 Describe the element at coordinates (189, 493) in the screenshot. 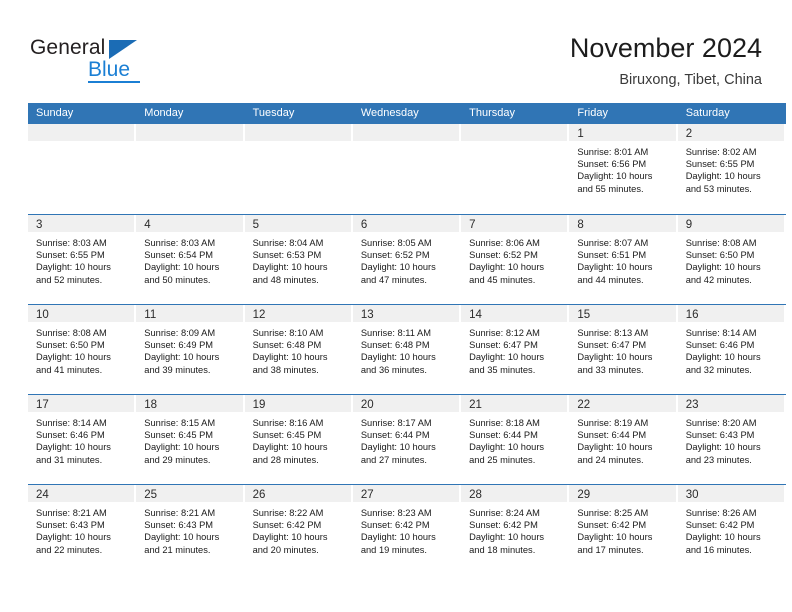

I see `day-number-band: 25` at that location.